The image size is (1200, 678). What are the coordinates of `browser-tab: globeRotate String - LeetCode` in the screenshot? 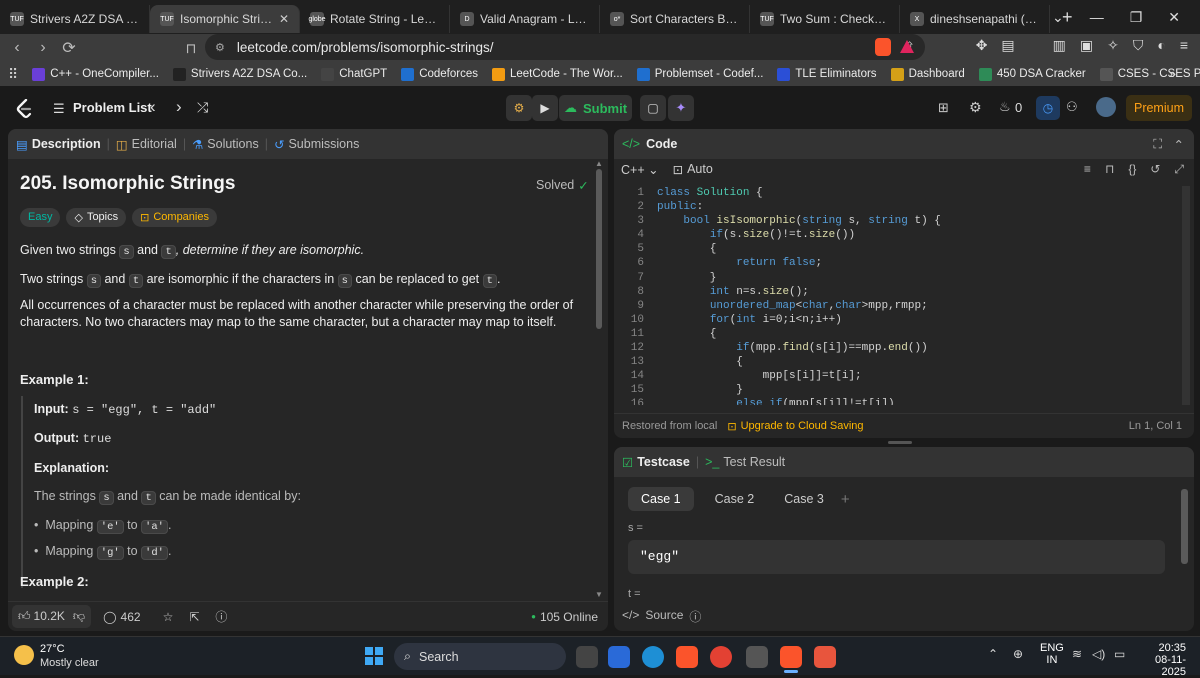 It's located at (375, 19).